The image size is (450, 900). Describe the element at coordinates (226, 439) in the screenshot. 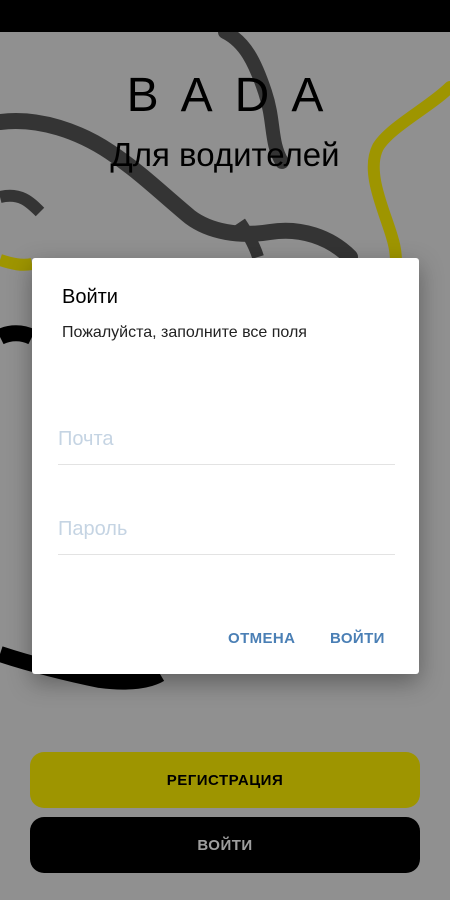

I see `email-field` at that location.